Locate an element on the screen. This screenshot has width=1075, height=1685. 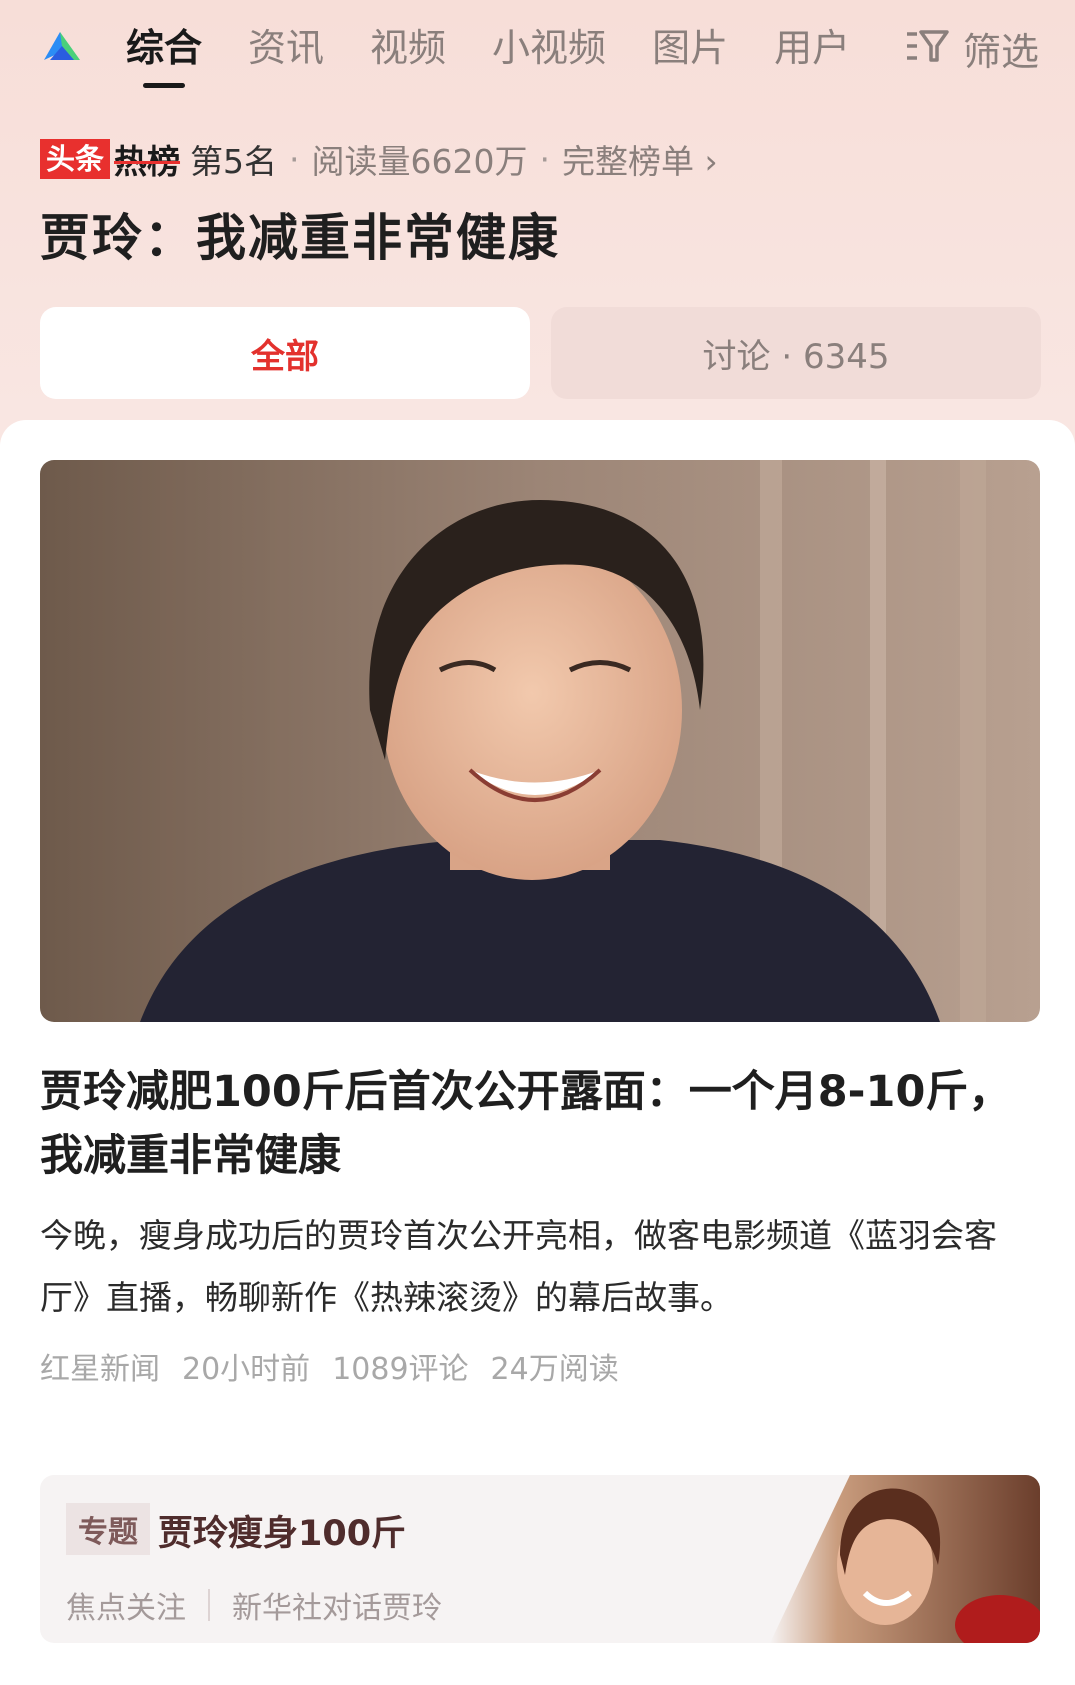
divider is located at coordinates (209, 1605).